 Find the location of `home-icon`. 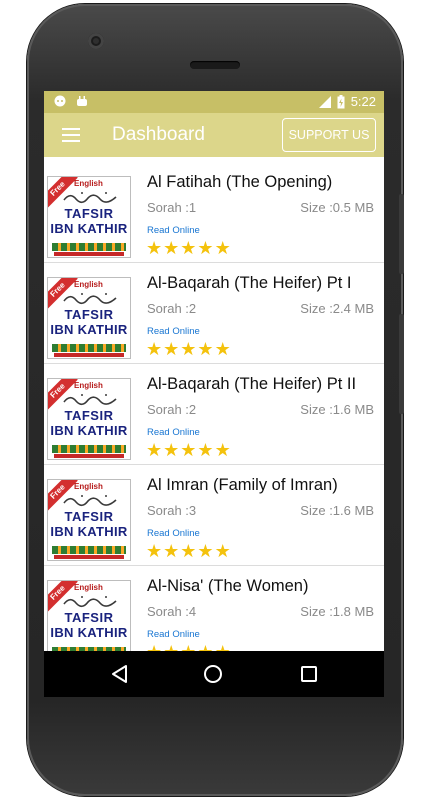

home-icon is located at coordinates (213, 674).